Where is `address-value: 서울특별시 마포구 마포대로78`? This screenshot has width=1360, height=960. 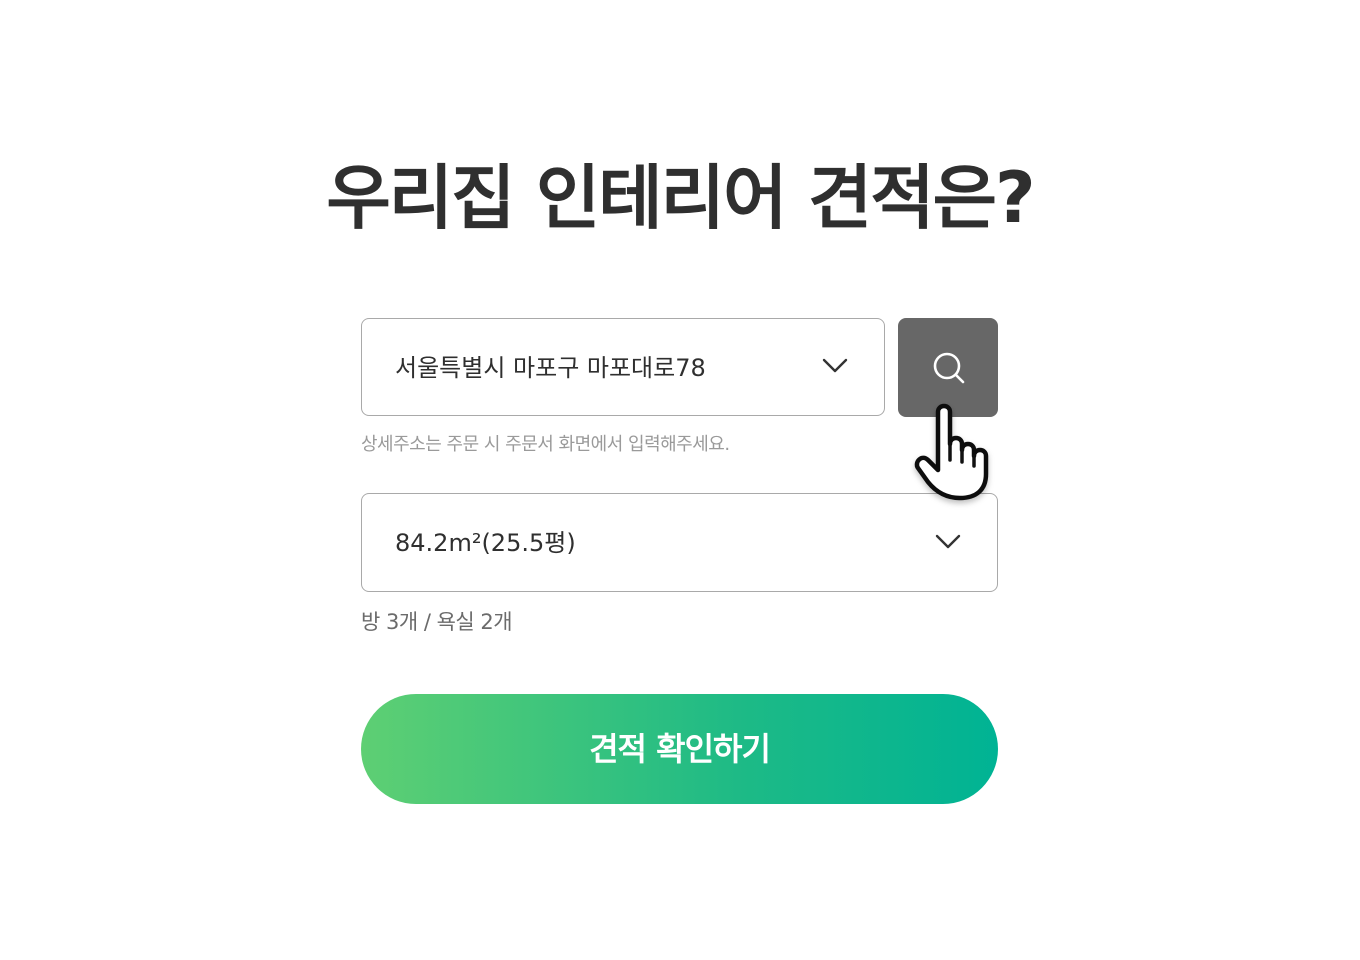 address-value: 서울특별시 마포구 마포대로78 is located at coordinates (550, 368).